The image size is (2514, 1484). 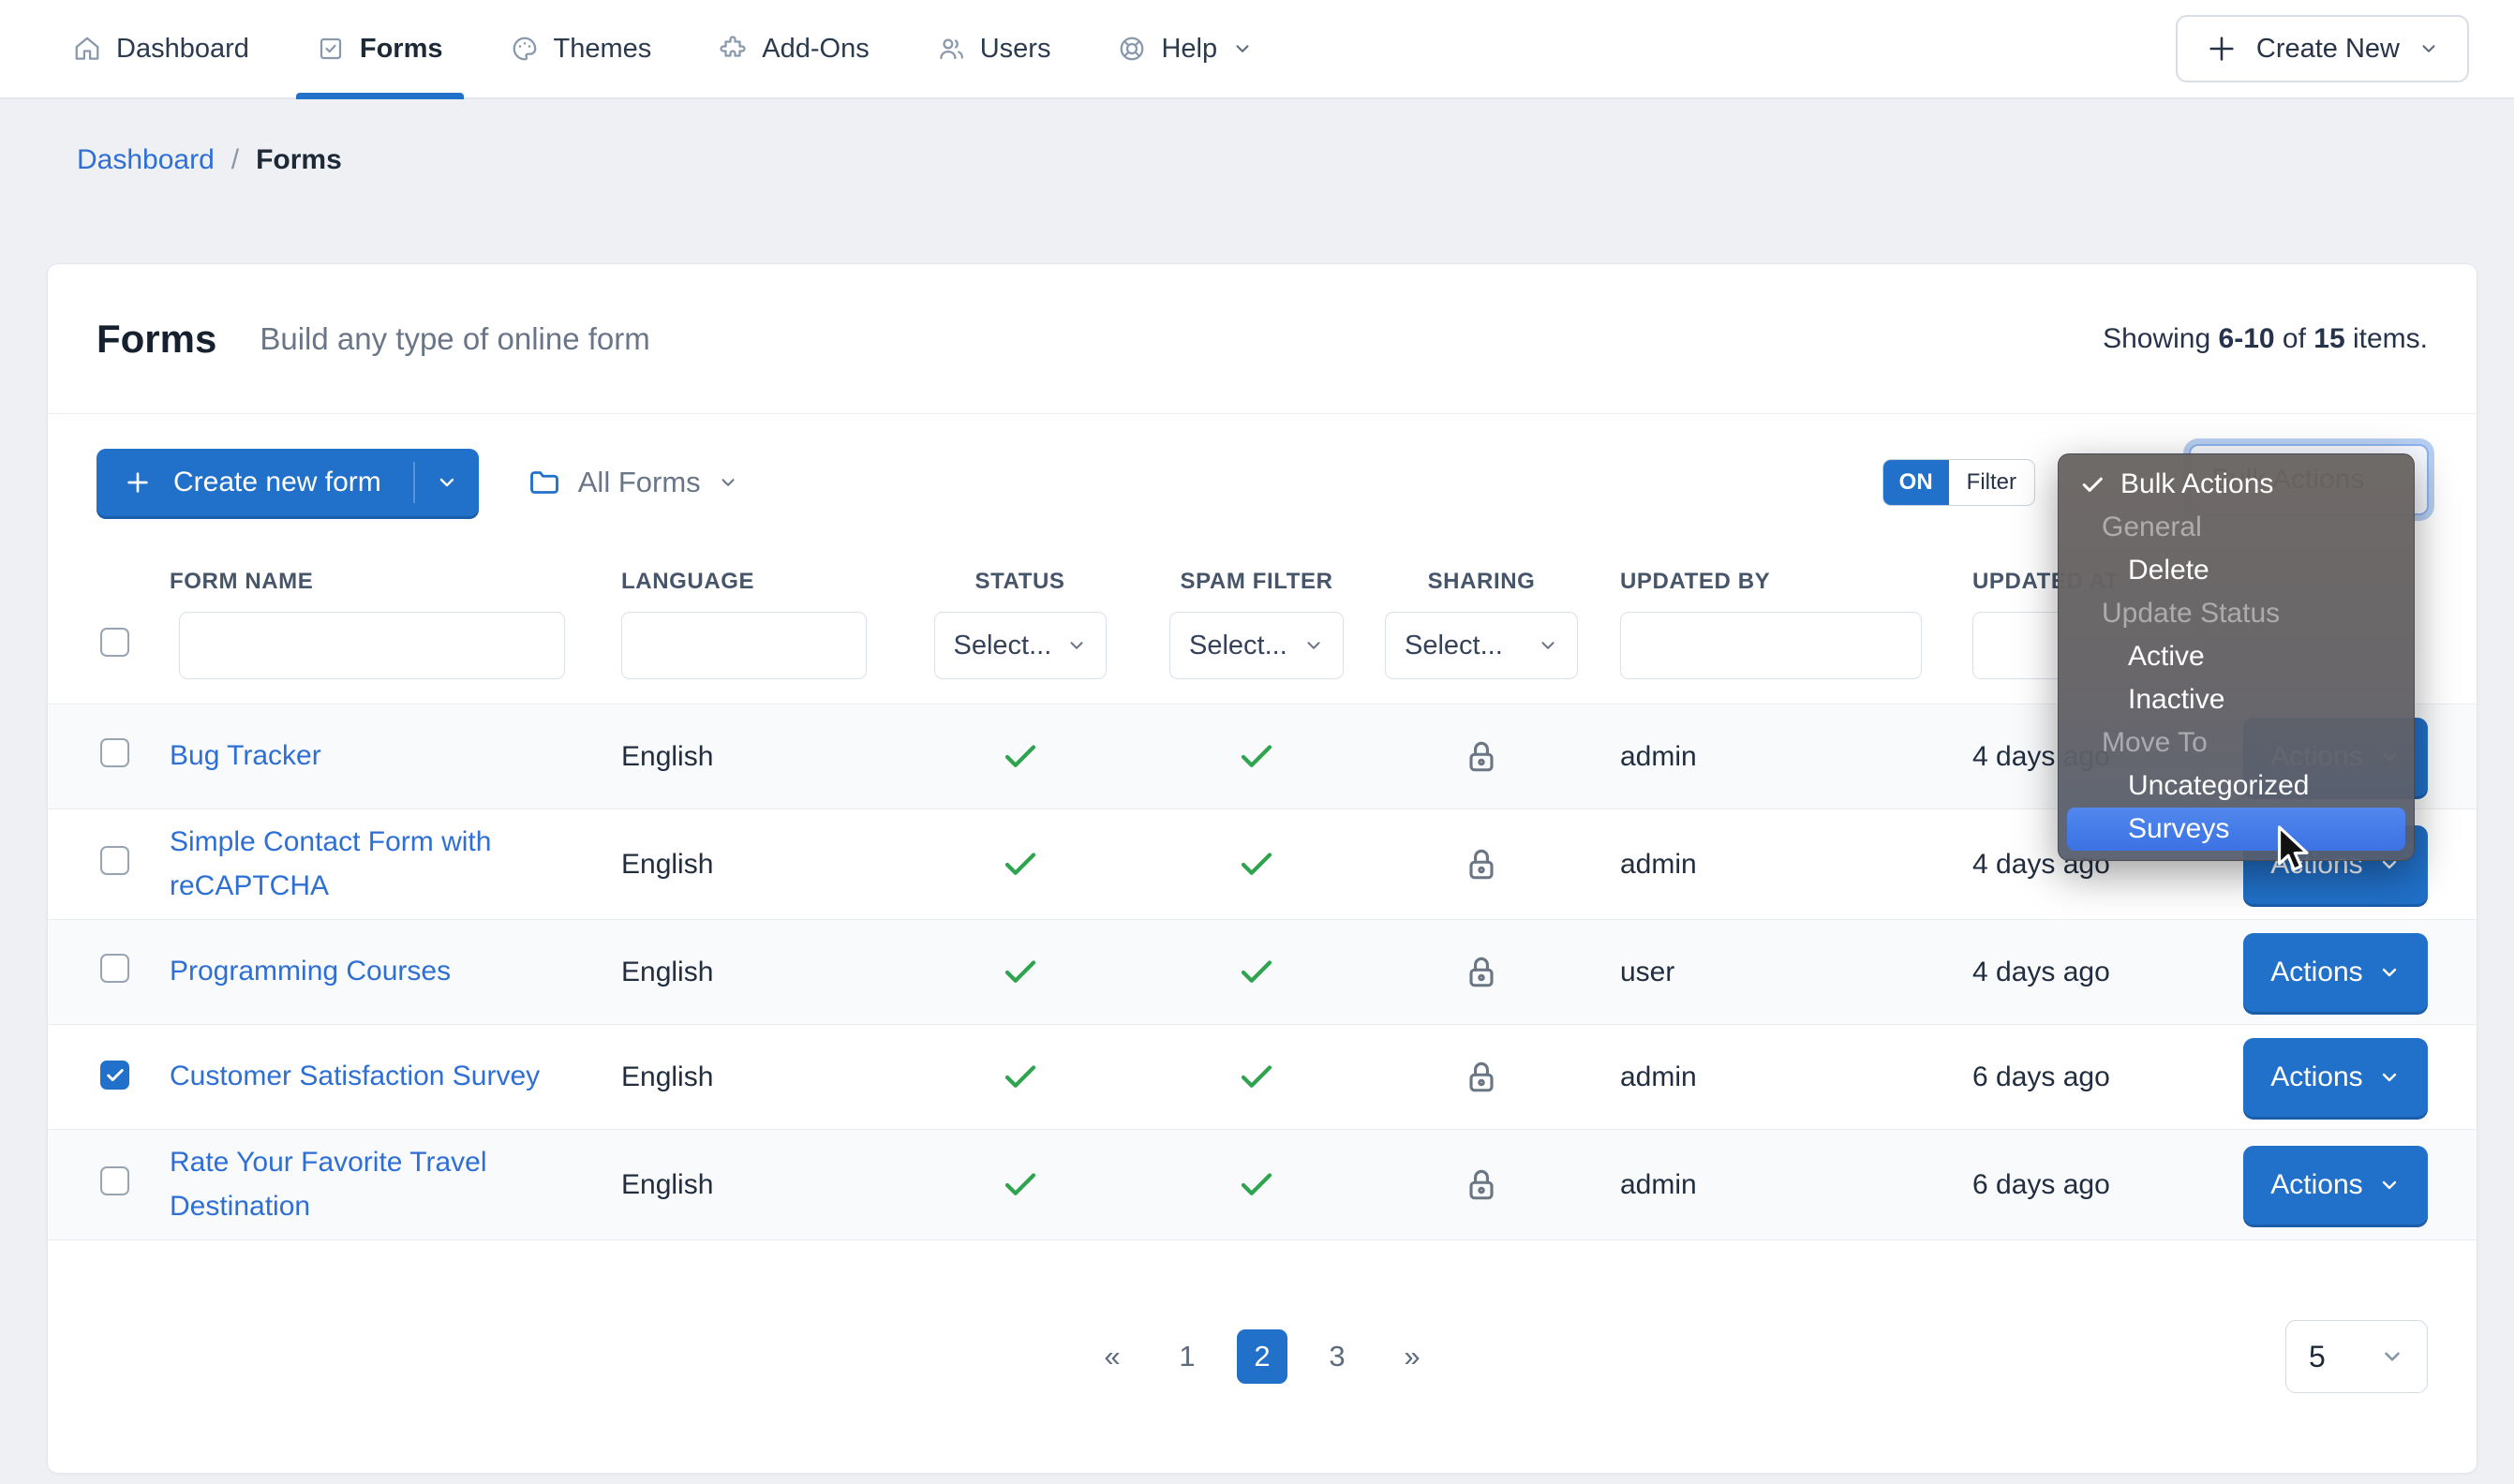 I want to click on column-header-language: LANGUAGE, so click(x=688, y=581).